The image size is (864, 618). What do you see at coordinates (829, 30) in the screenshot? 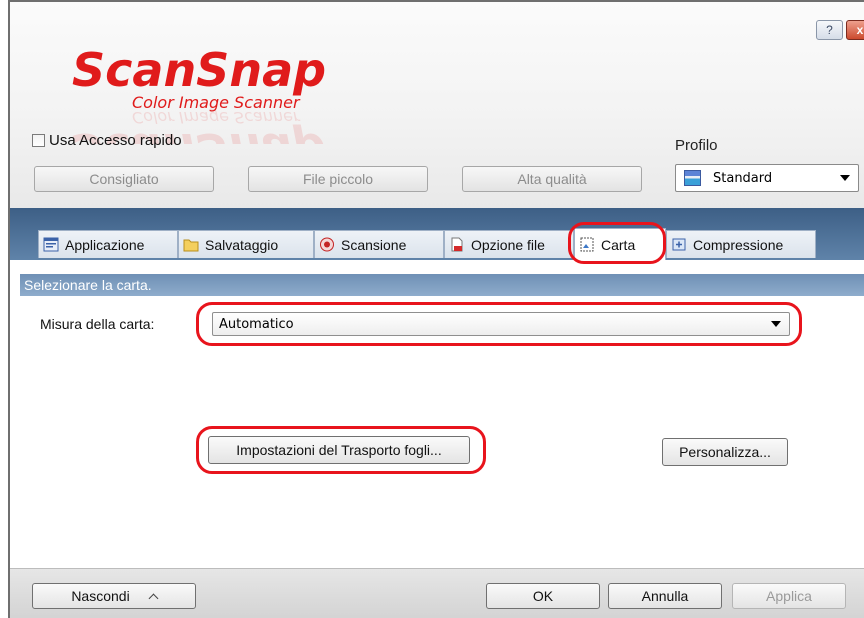
I see `help-button: ?` at bounding box center [829, 30].